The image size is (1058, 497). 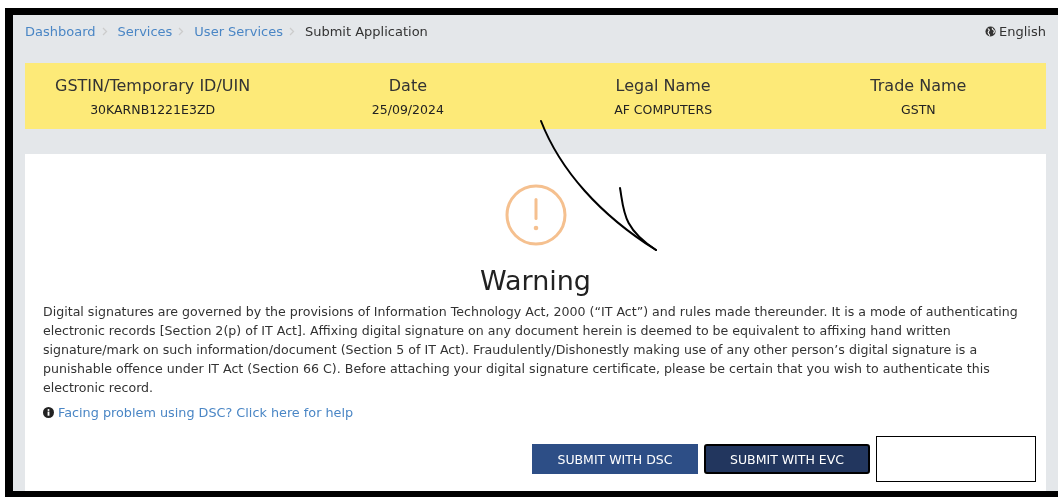 I want to click on field-value: 25/09/2024, so click(x=407, y=109).